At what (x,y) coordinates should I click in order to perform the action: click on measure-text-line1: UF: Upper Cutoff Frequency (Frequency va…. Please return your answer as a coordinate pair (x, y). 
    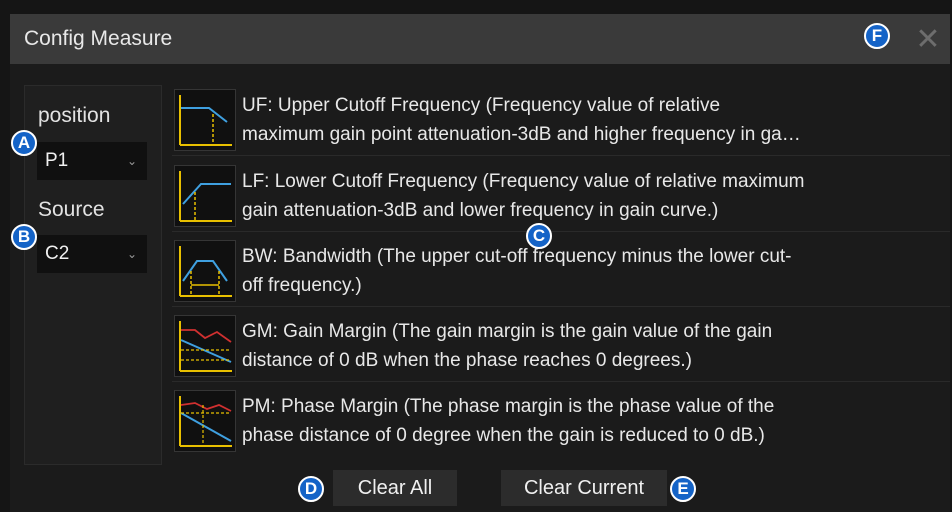
    Looking at the image, I should click on (481, 105).